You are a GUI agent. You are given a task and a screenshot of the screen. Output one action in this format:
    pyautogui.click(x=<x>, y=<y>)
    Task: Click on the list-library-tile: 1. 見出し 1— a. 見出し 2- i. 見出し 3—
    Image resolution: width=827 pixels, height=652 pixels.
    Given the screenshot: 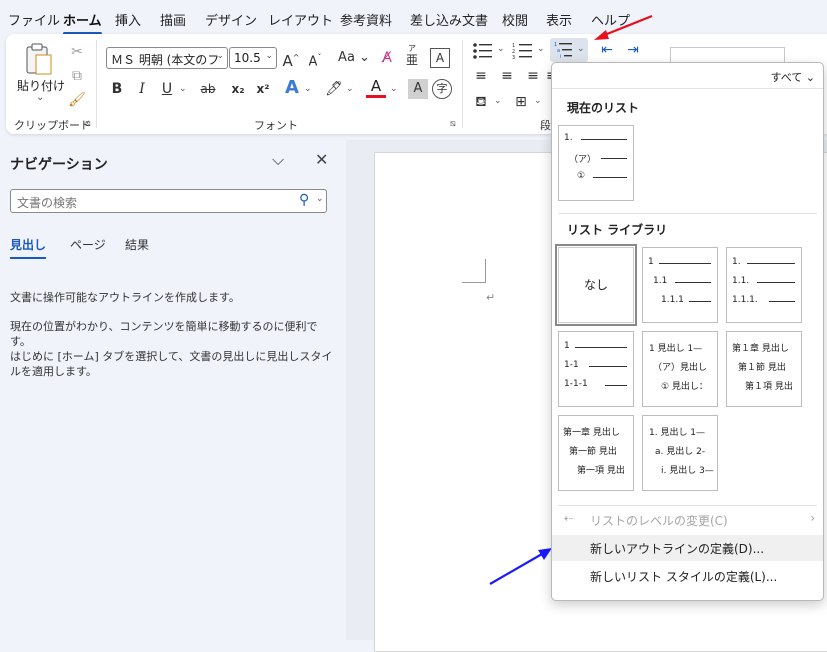 What is the action you would take?
    pyautogui.click(x=680, y=453)
    